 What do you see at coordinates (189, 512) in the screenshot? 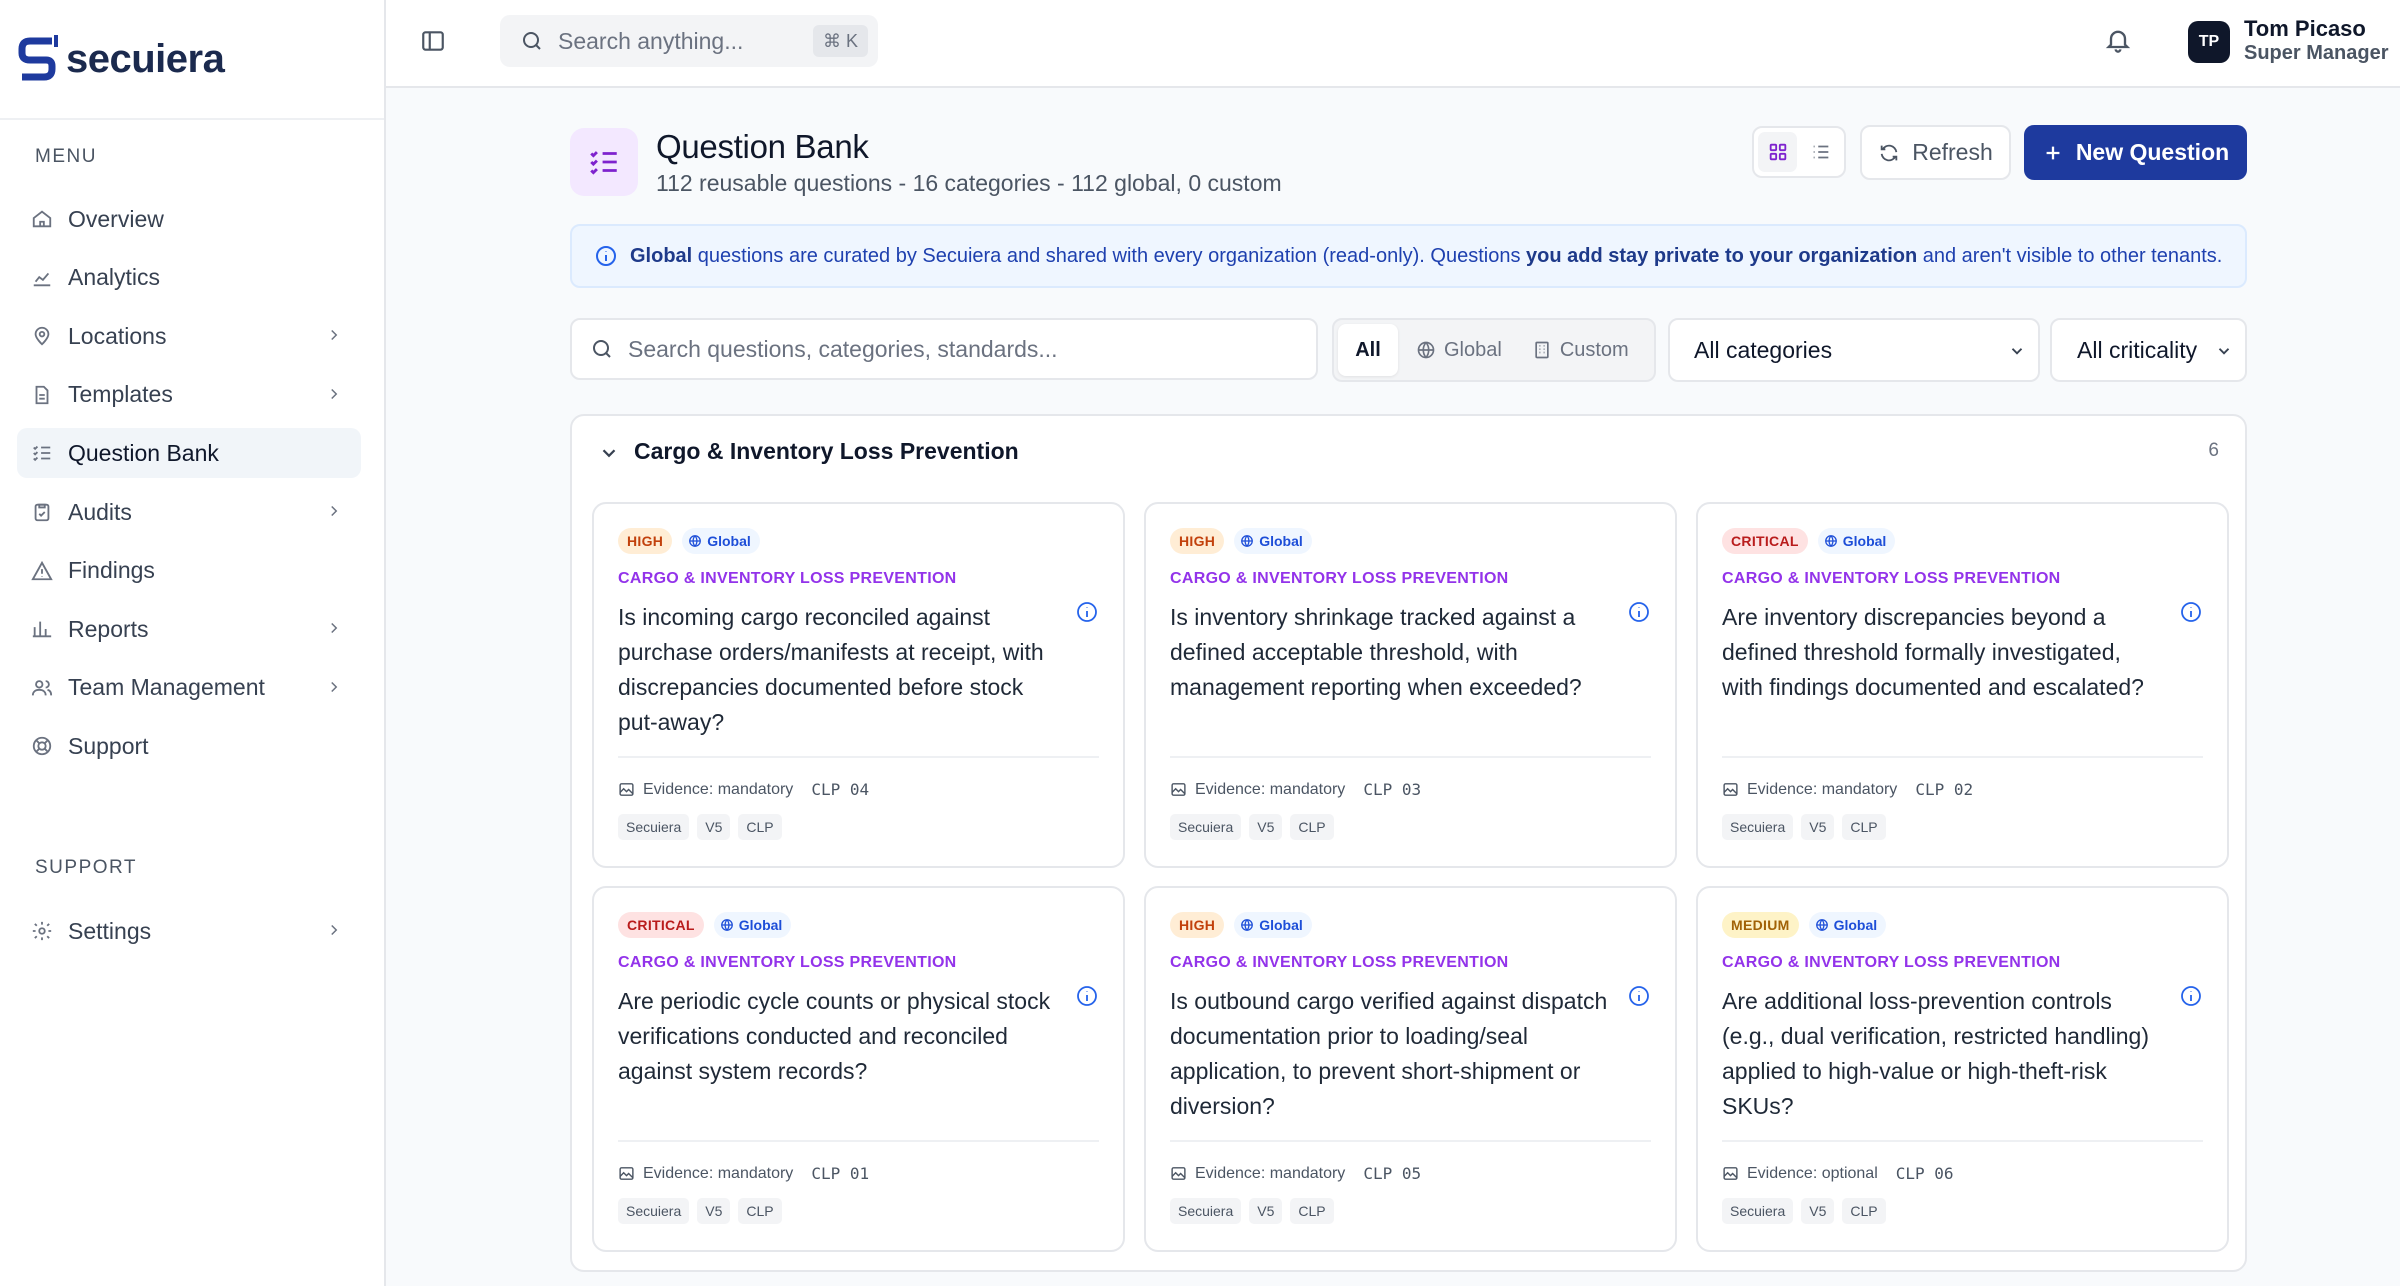
I see `sidebar-item-audits: Audits` at bounding box center [189, 512].